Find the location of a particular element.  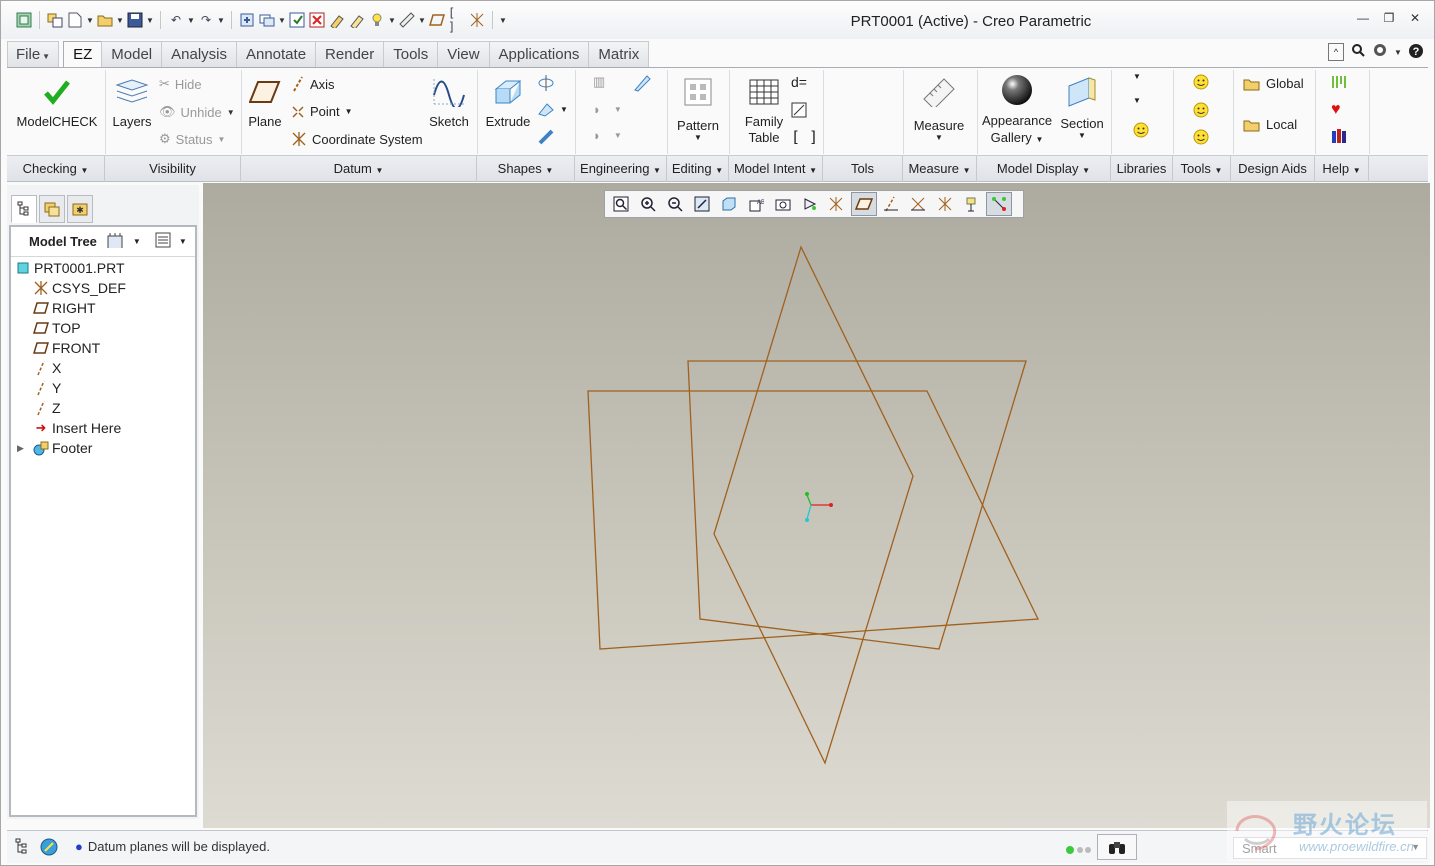

spin-center-icon is located at coordinates (972, 204).